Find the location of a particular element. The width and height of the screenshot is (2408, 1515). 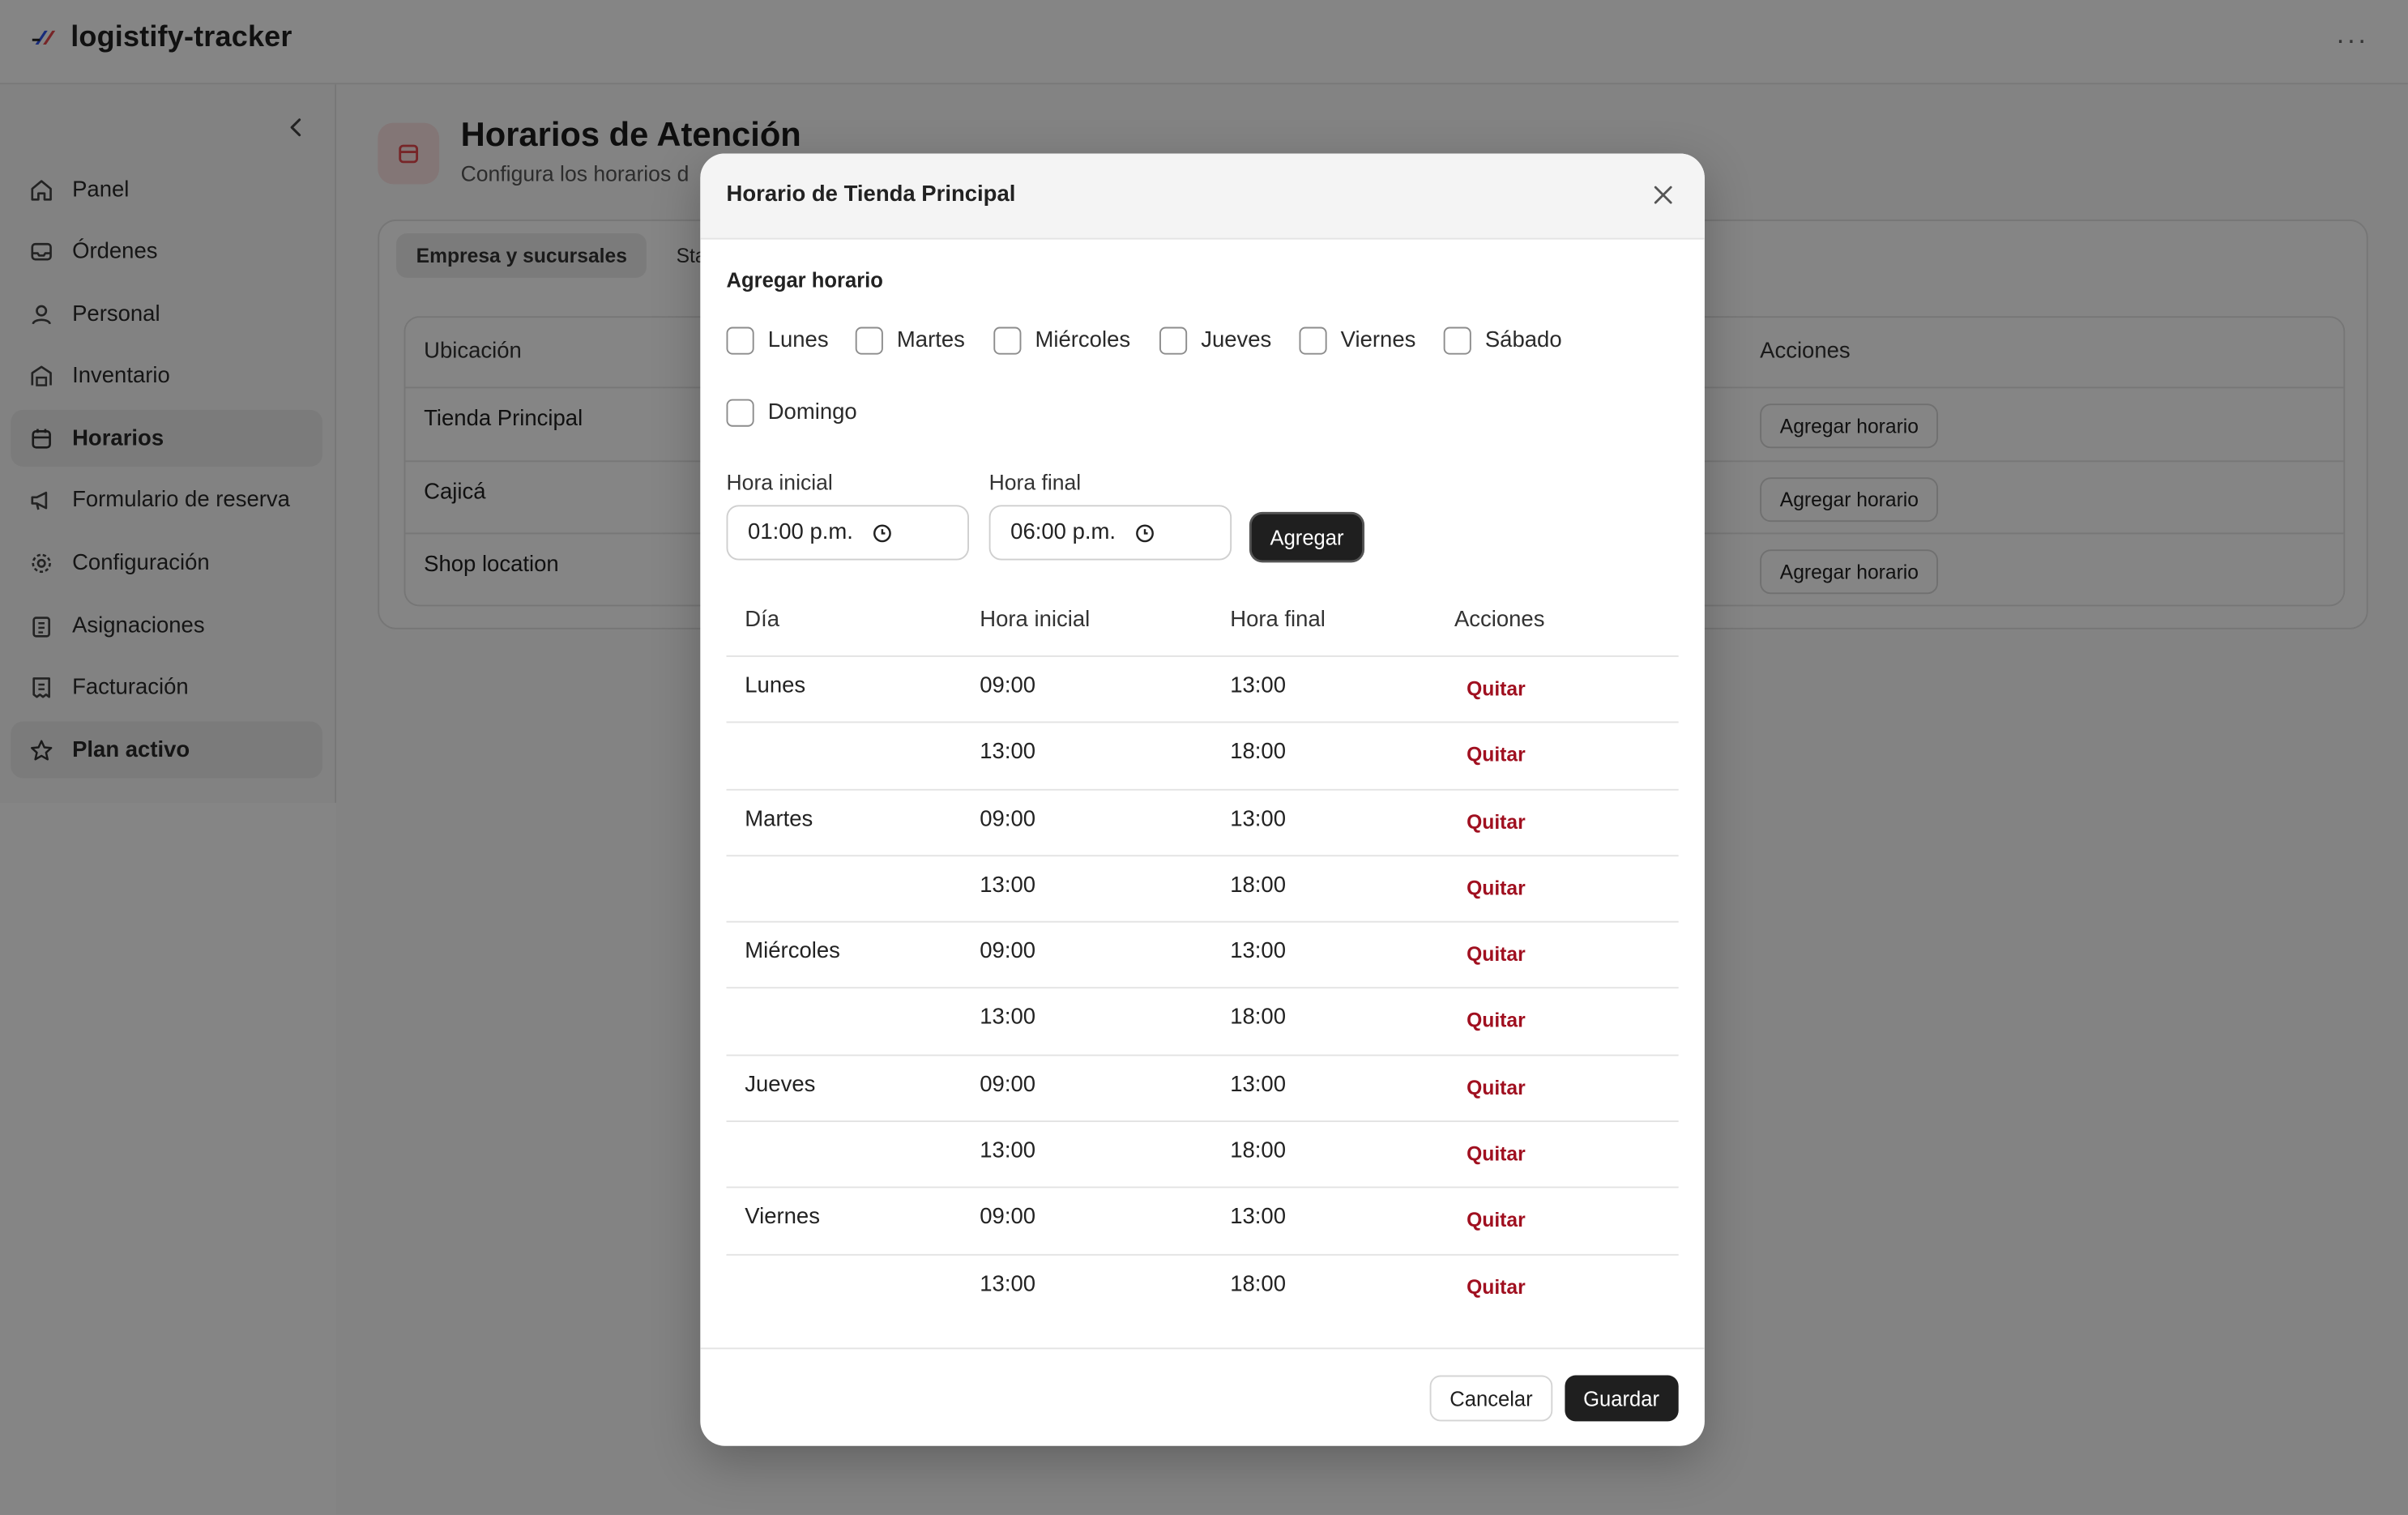

start-time-input: 01:00 p.m. is located at coordinates (848, 533).